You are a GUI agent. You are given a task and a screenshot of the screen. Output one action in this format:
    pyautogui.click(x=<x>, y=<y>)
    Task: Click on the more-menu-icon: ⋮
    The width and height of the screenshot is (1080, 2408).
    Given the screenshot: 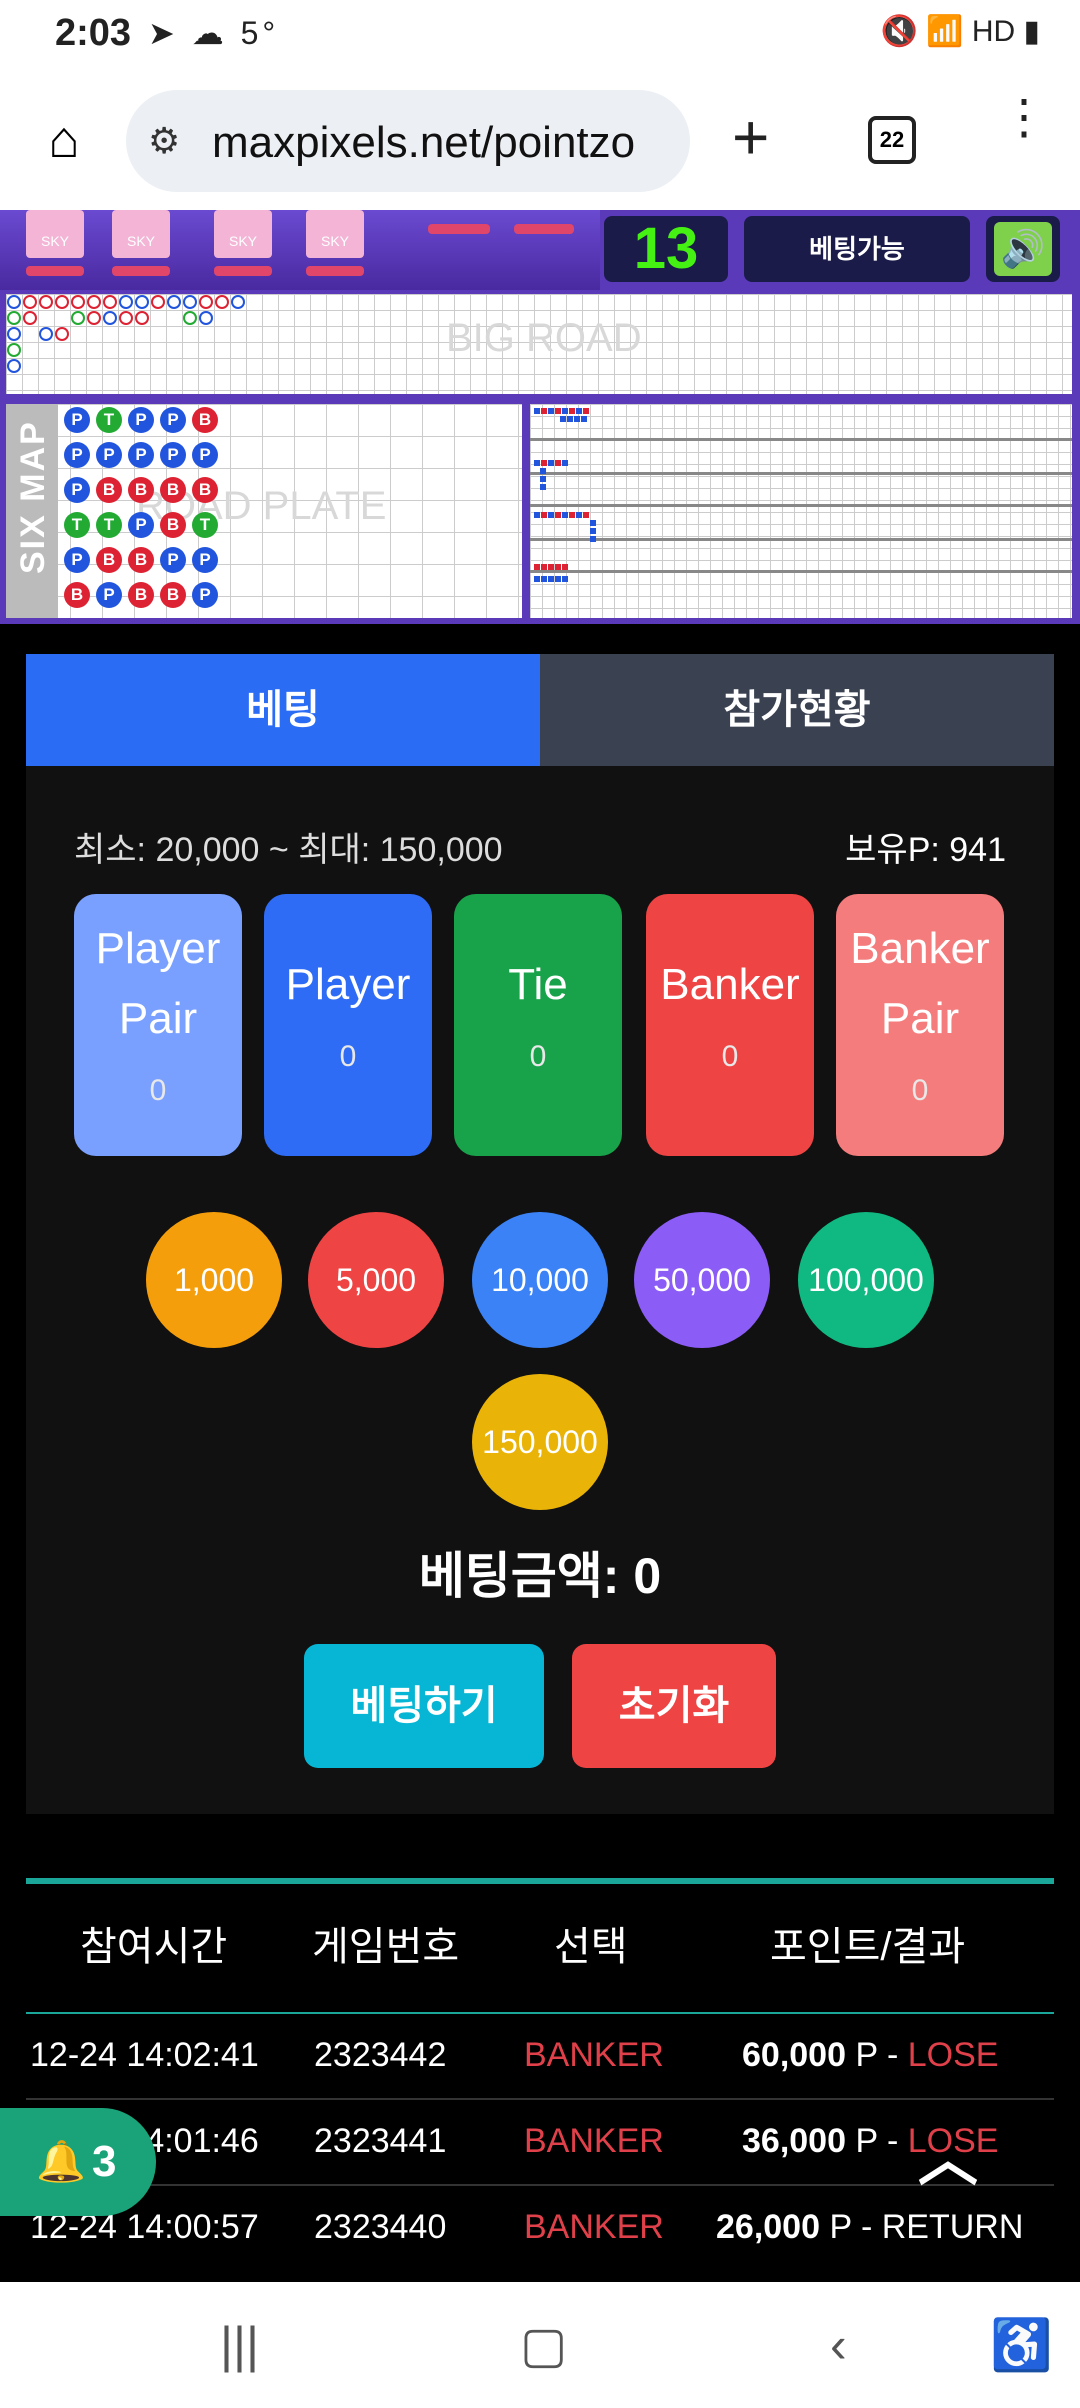 What is the action you would take?
    pyautogui.click(x=1024, y=118)
    